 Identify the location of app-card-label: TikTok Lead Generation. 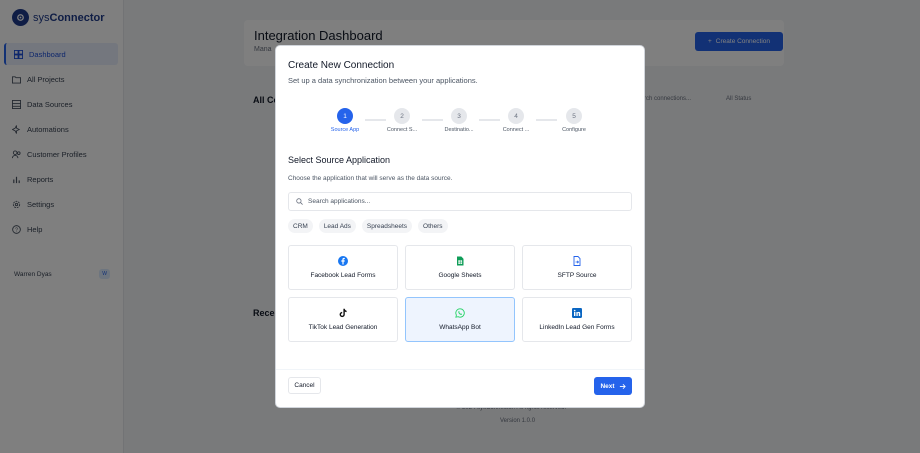
(343, 327).